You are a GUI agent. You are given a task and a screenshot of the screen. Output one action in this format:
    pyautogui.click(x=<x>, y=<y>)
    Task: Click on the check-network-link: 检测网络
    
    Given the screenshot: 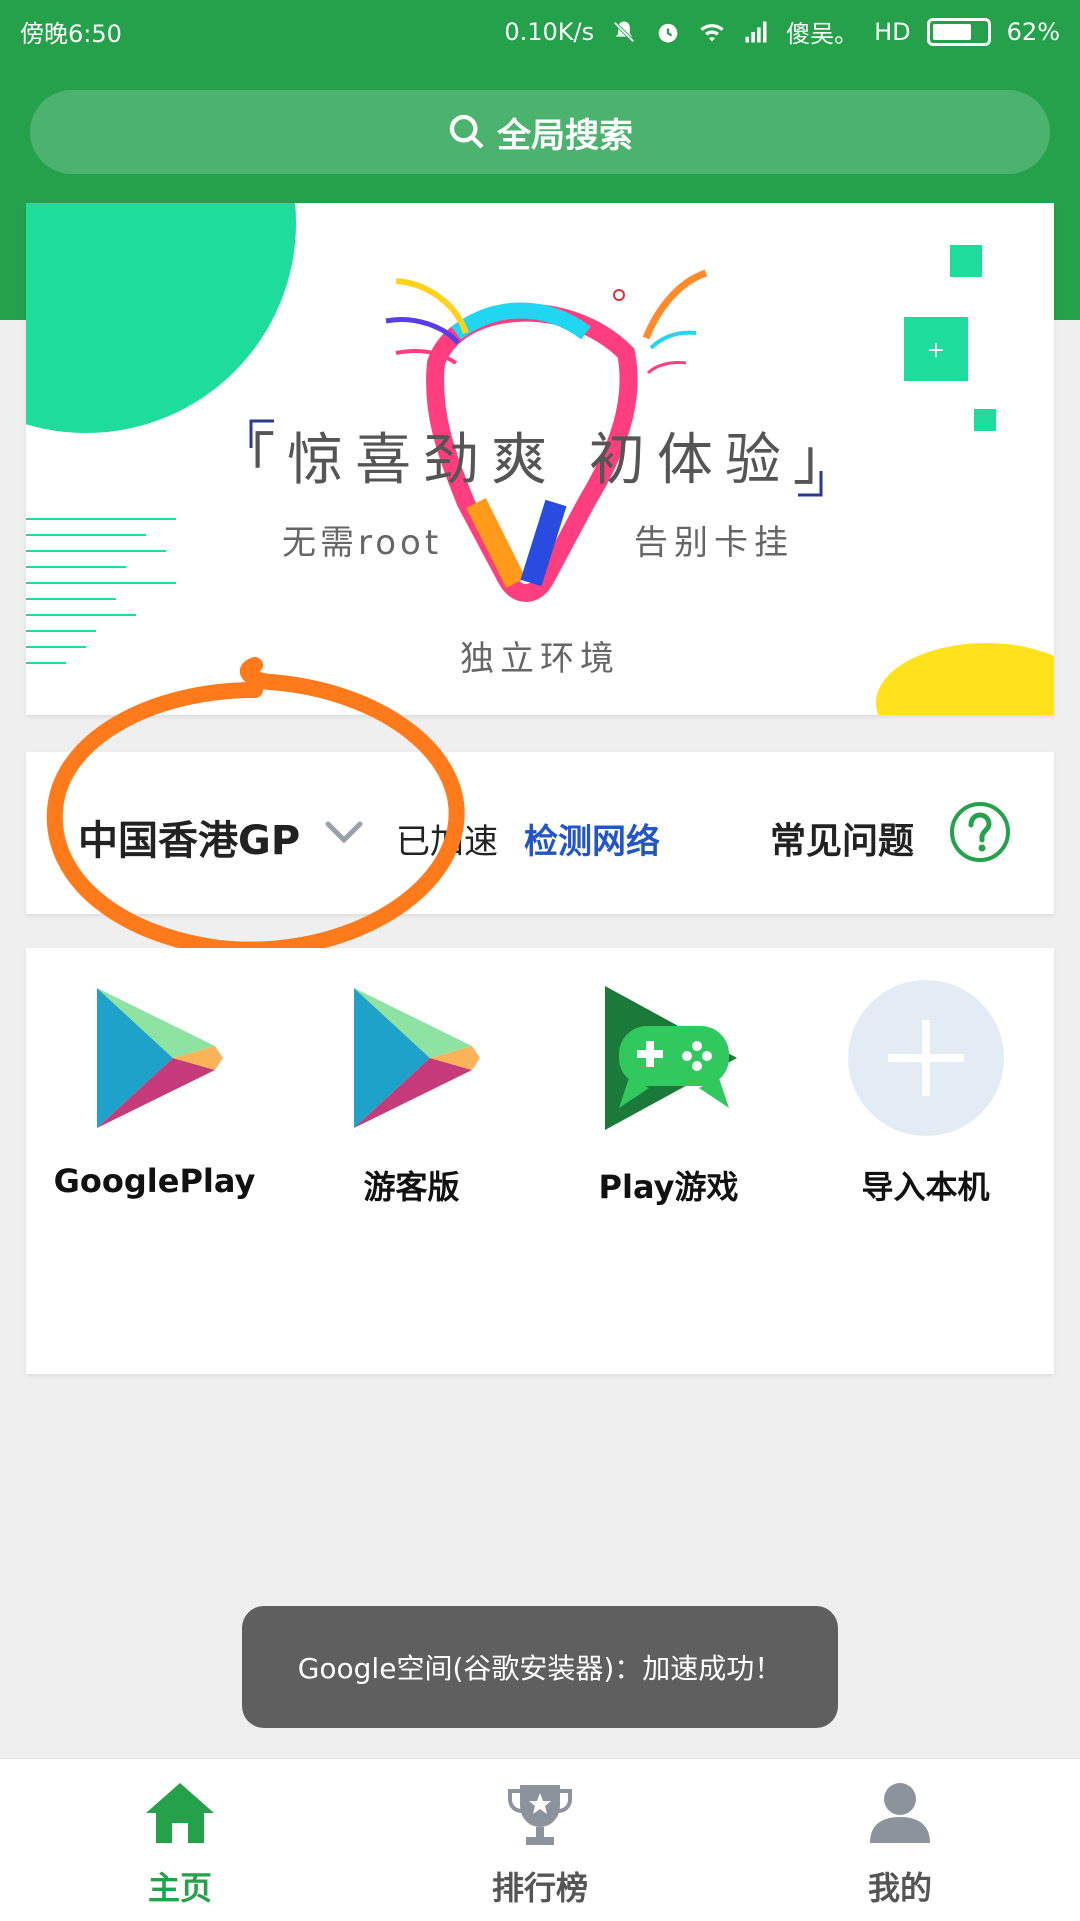 What is the action you would take?
    pyautogui.click(x=592, y=838)
    